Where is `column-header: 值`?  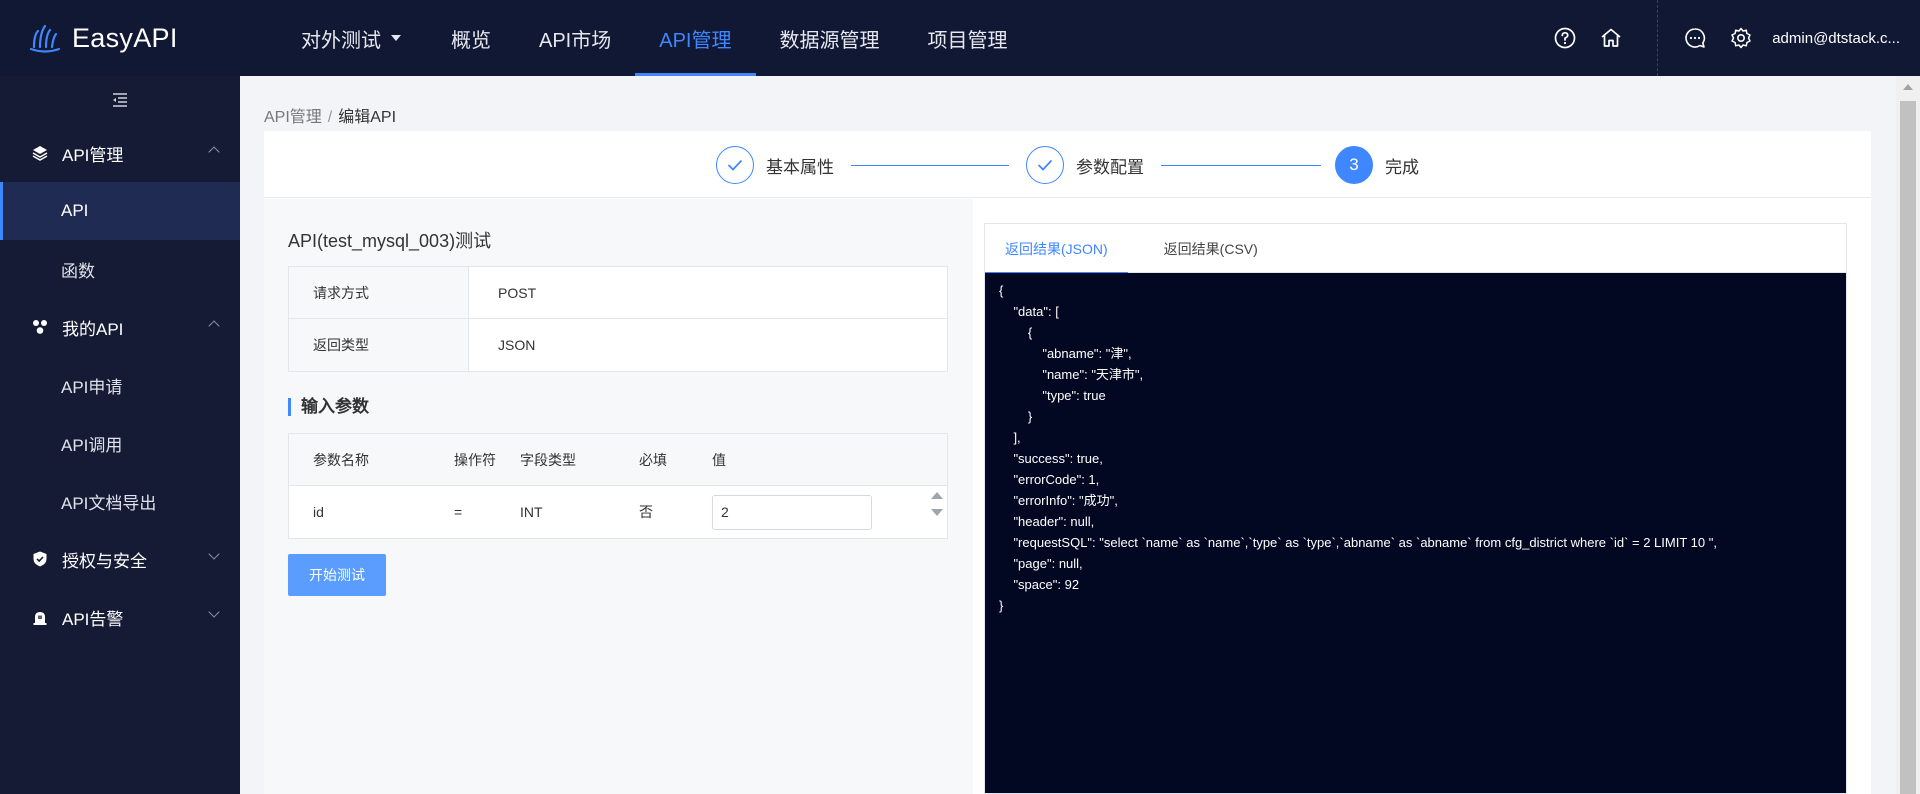 column-header: 值 is located at coordinates (719, 459).